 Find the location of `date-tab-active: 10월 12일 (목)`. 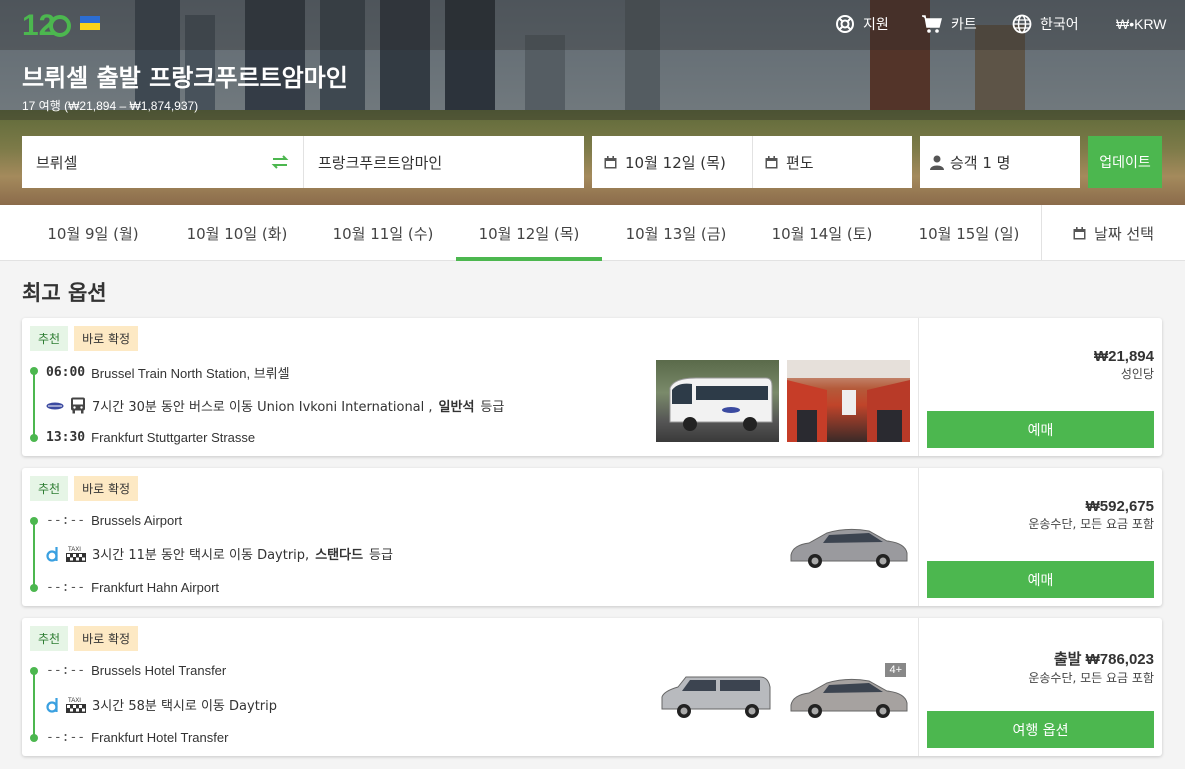

date-tab-active: 10월 12일 (목) is located at coordinates (529, 233).